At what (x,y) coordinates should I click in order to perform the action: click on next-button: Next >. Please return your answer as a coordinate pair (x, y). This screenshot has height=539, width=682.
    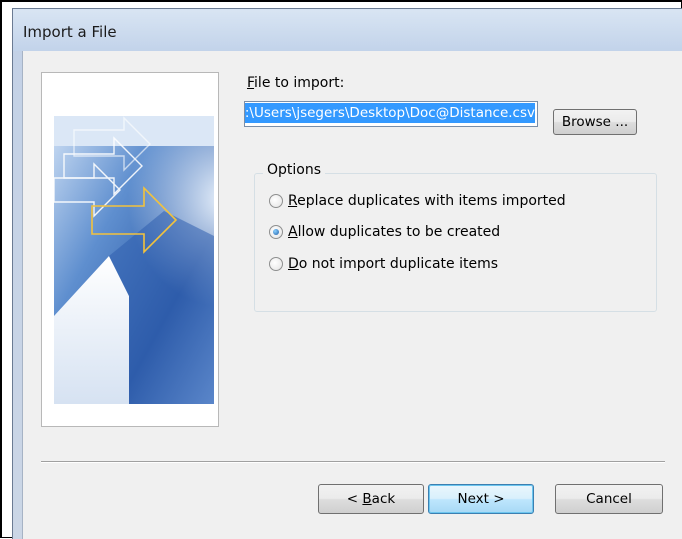
    Looking at the image, I should click on (481, 499).